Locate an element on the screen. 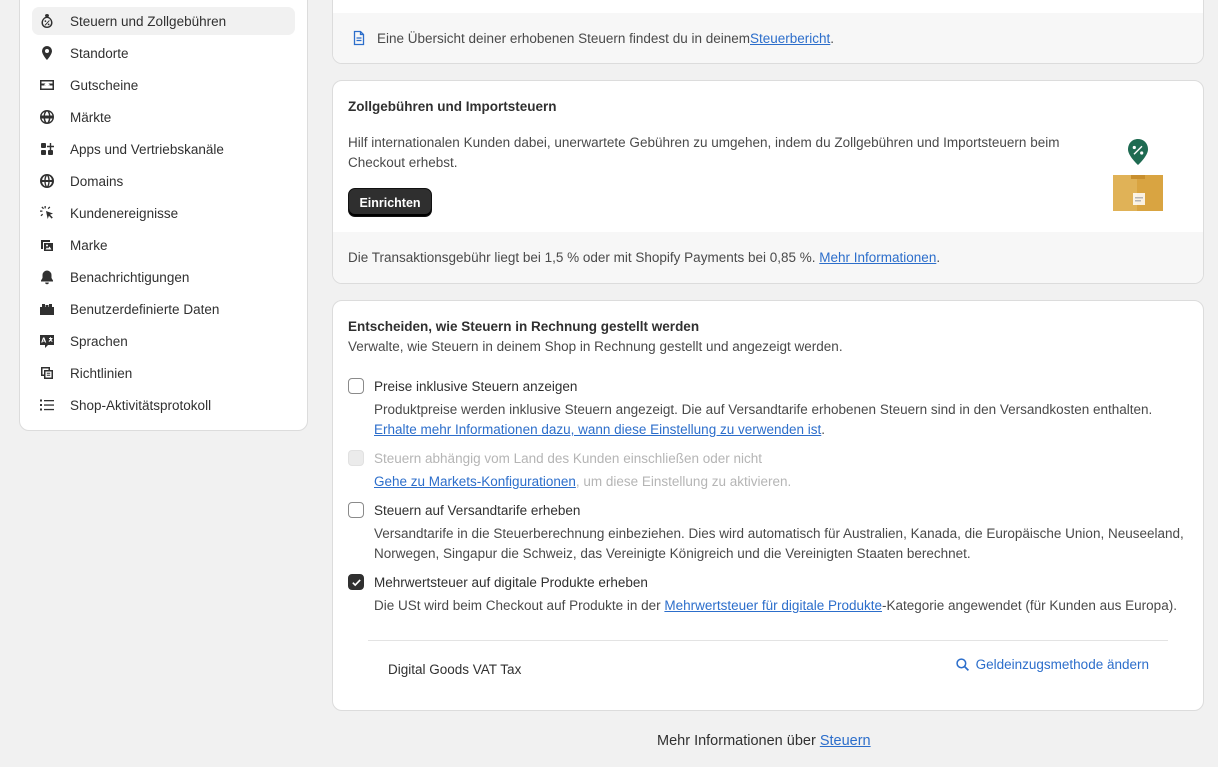  sidebar-item-label: Standorte is located at coordinates (99, 53).